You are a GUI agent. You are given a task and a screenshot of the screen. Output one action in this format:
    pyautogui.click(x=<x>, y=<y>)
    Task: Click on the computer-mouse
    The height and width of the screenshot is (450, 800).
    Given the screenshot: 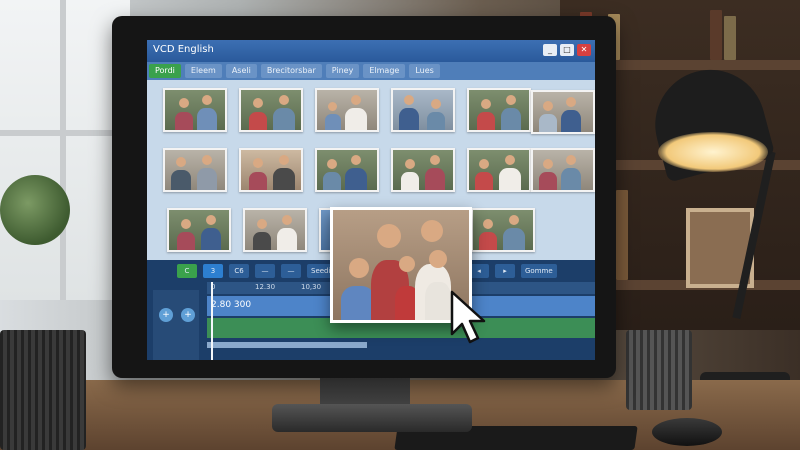 What is the action you would take?
    pyautogui.click(x=687, y=432)
    